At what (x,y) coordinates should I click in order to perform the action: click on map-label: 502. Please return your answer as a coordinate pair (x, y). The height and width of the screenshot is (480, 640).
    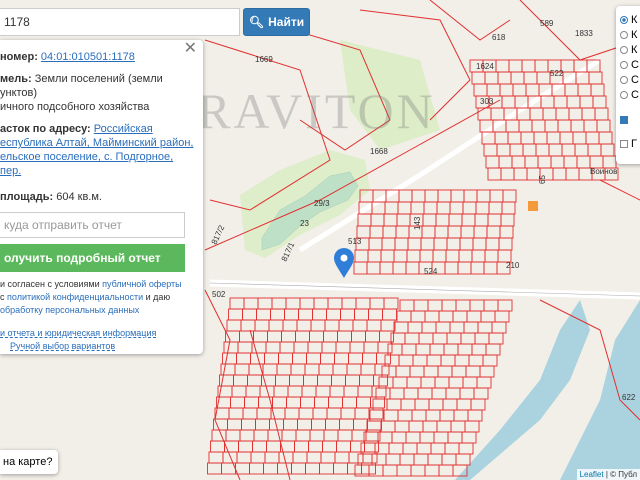
    Looking at the image, I should click on (219, 294).